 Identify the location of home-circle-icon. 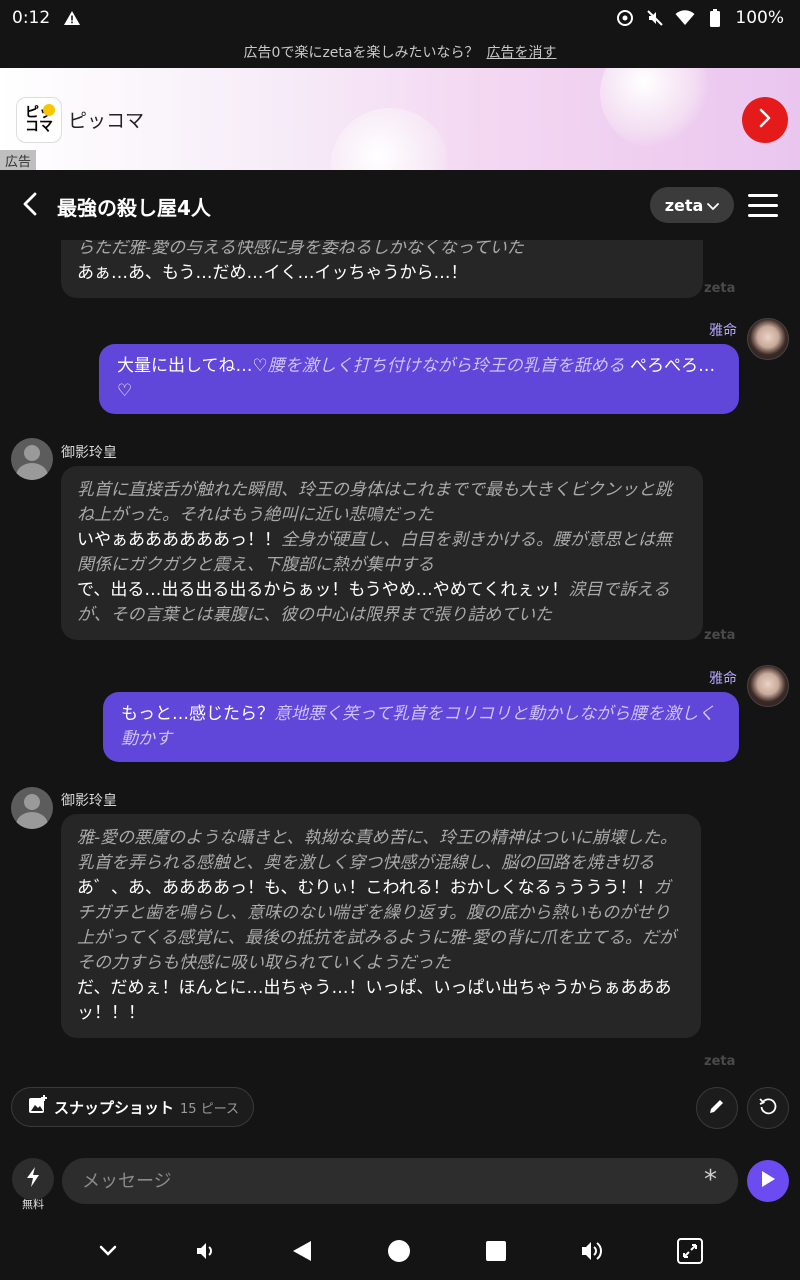
(399, 1251).